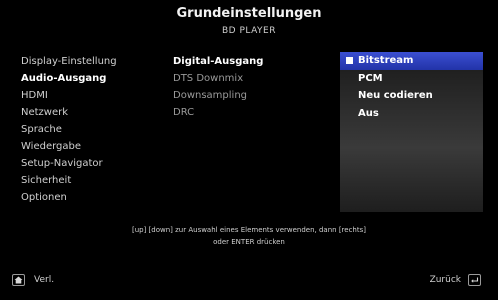 The width and height of the screenshot is (498, 300). I want to click on header: Grundeinstellungen BD PLAYER, so click(249, 21).